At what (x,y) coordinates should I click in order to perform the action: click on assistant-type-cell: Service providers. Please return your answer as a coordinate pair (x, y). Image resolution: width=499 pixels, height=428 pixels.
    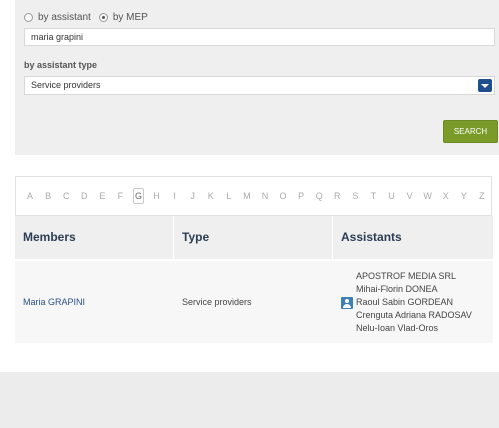
    Looking at the image, I should click on (217, 302).